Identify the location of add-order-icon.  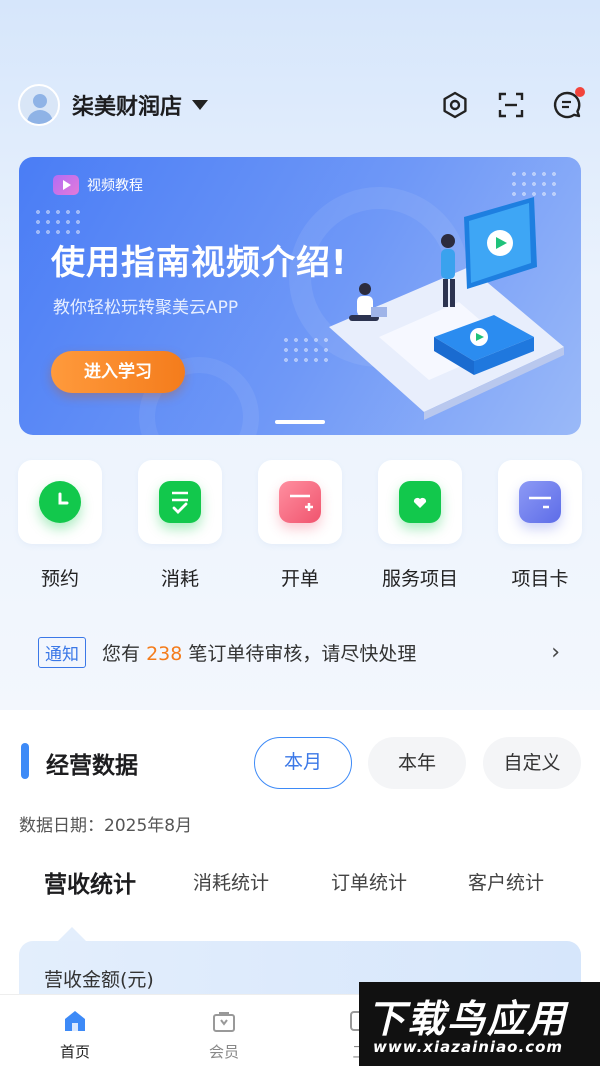
(300, 502).